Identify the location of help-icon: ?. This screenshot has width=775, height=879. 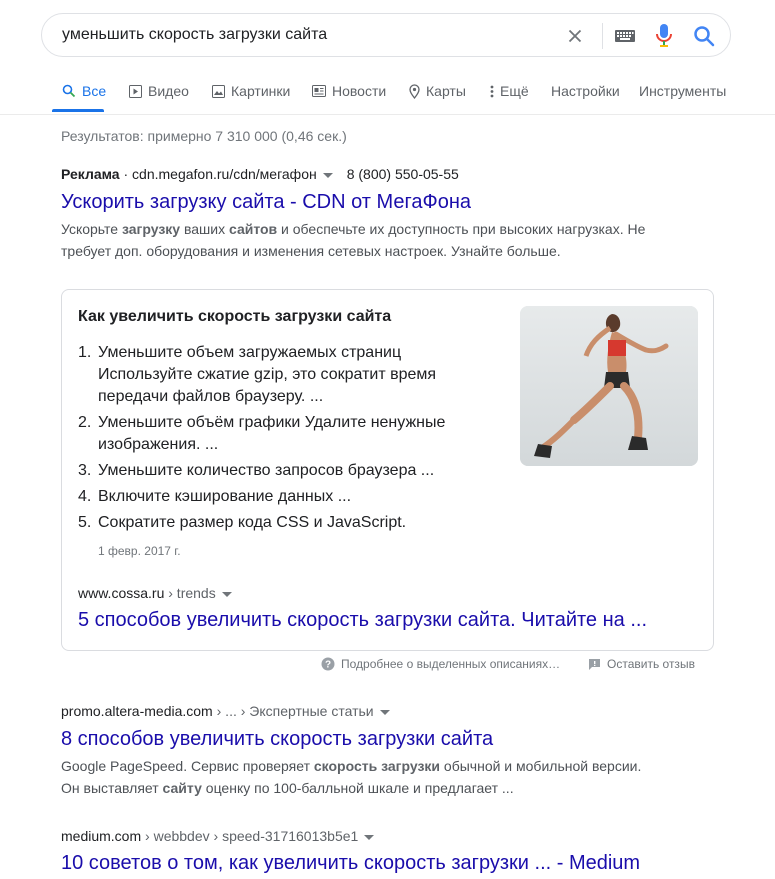
(328, 664).